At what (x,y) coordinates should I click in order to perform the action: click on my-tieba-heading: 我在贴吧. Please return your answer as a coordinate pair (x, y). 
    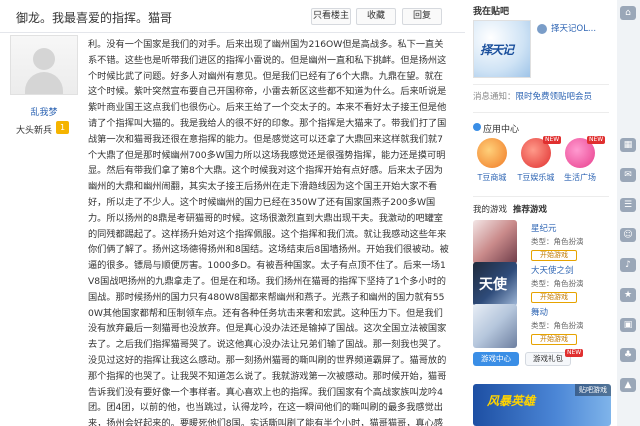
    Looking at the image, I should click on (491, 12).